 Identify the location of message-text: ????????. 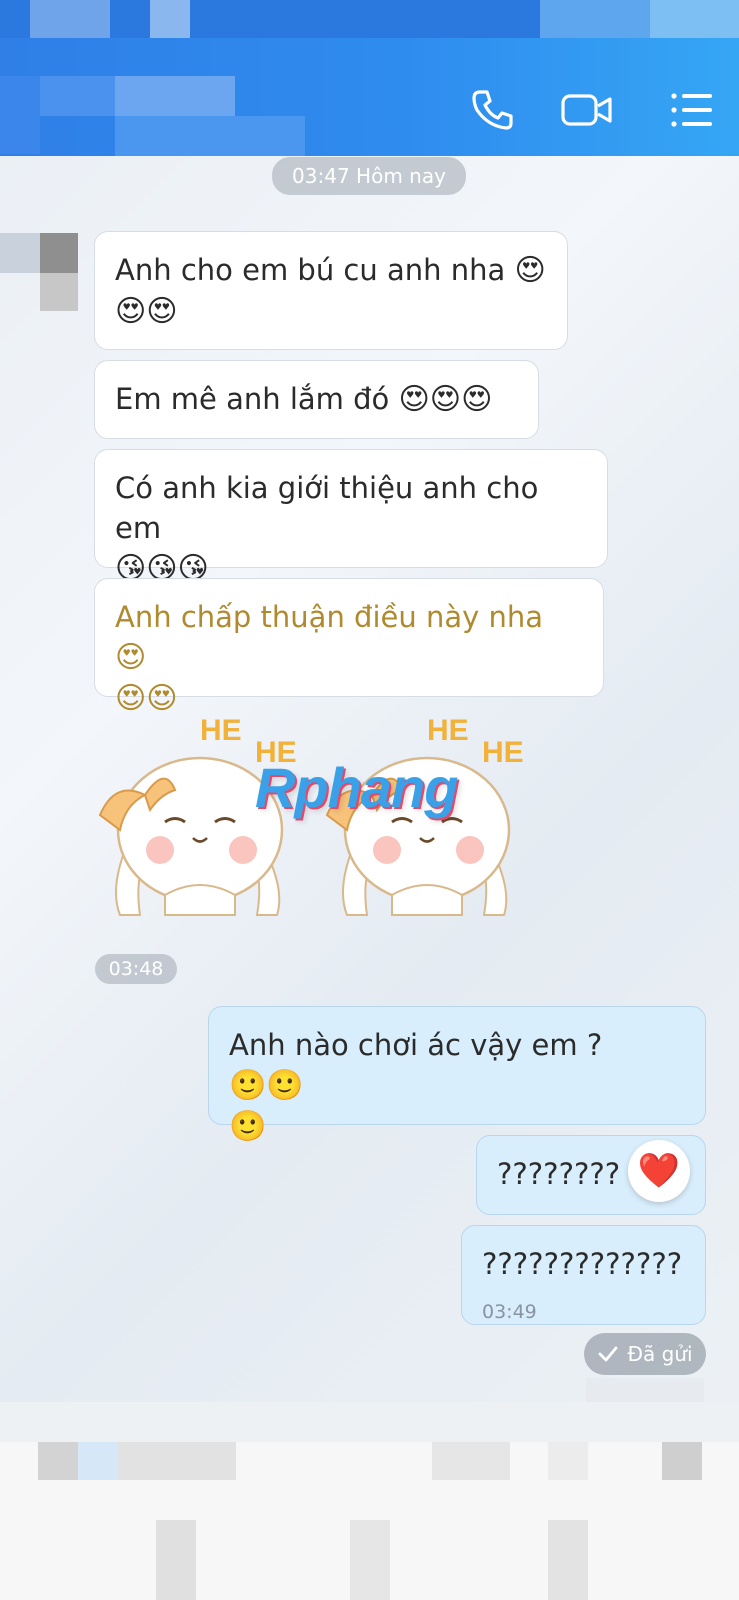
(559, 1174).